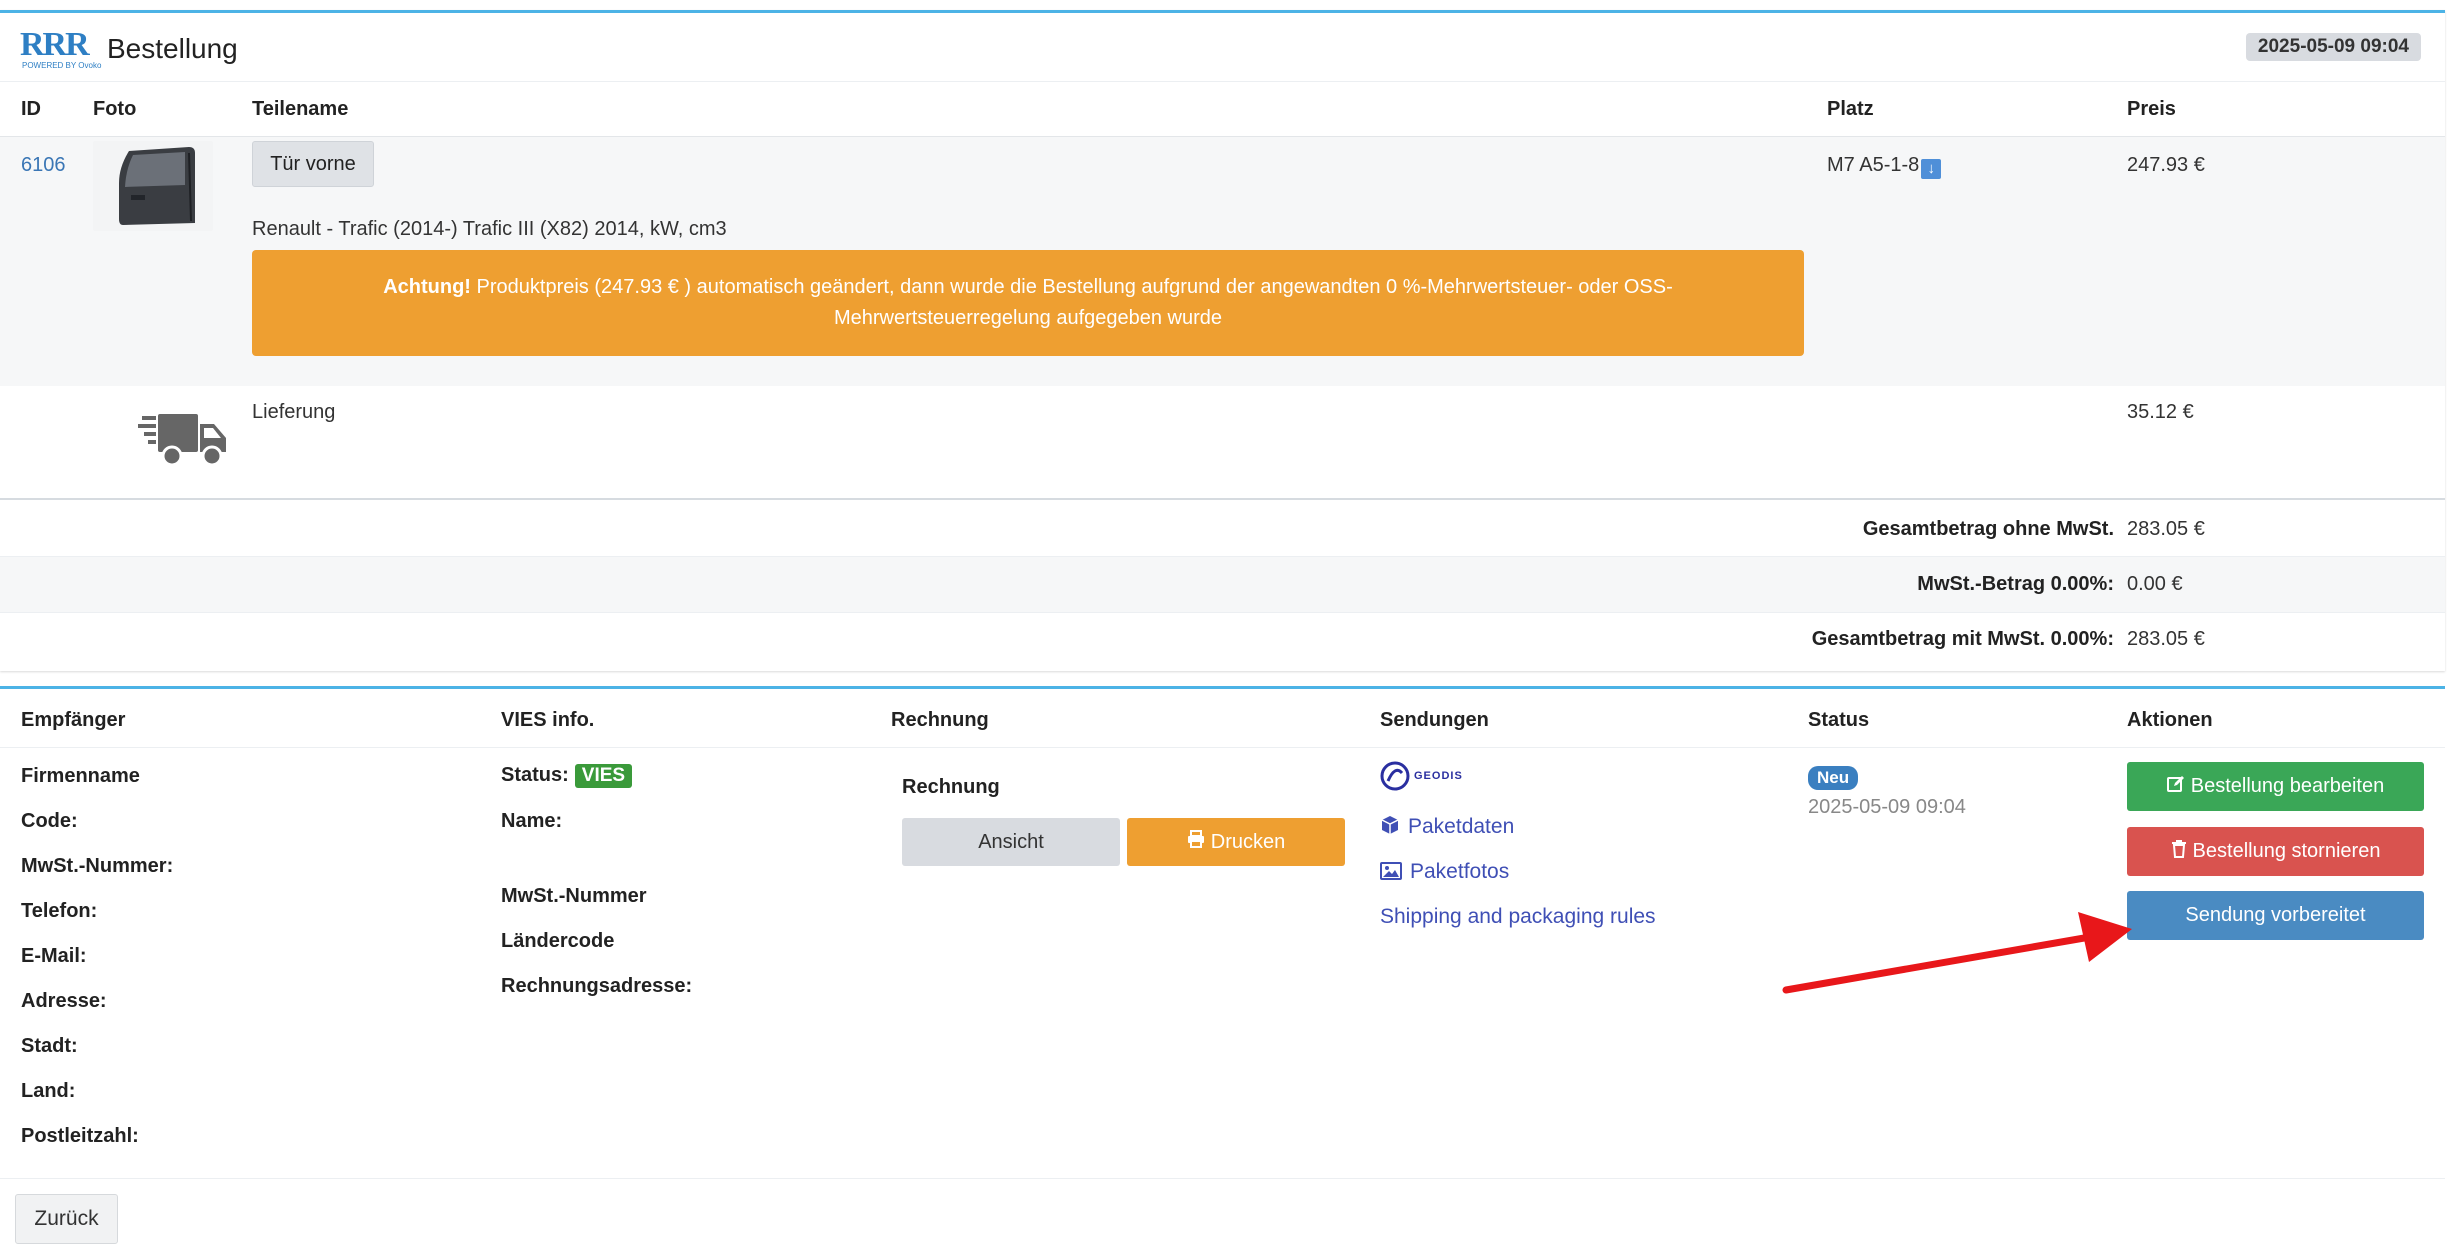  I want to click on download-arrow-icon: ↓, so click(1931, 169).